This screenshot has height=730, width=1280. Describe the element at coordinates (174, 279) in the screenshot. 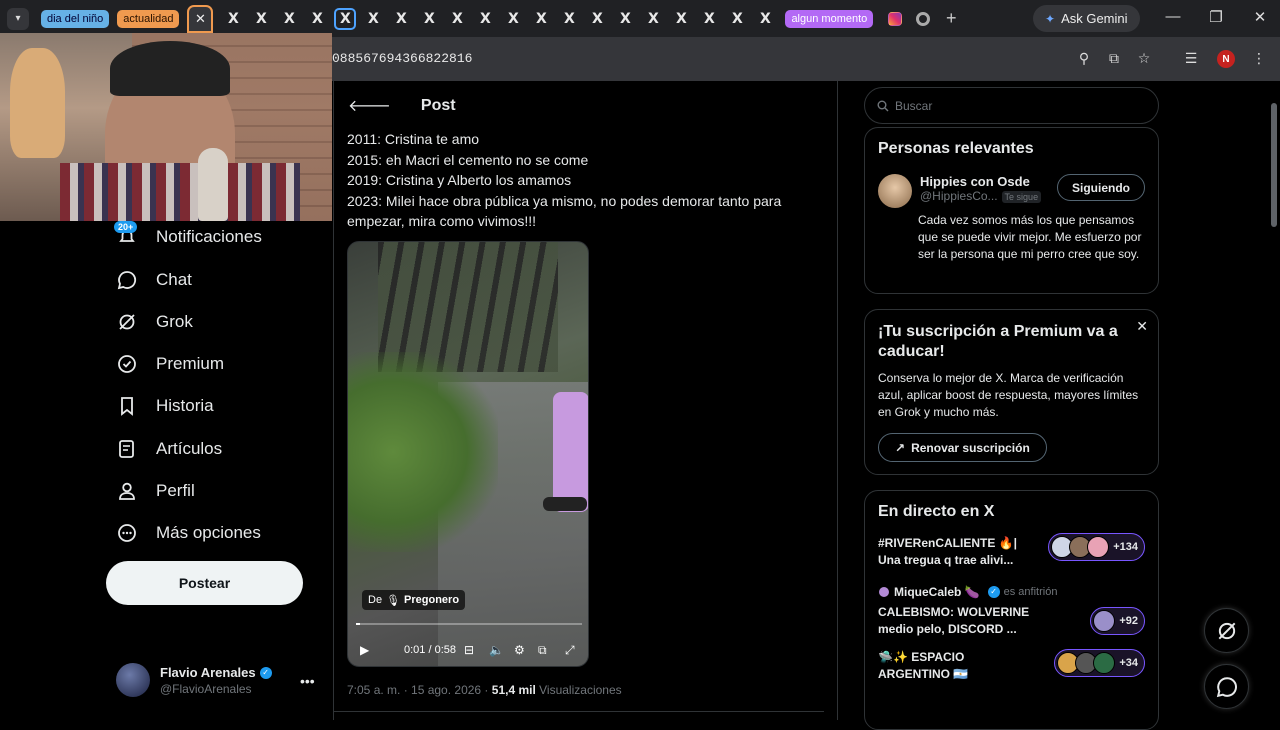

I see `nav-label: Chat` at that location.